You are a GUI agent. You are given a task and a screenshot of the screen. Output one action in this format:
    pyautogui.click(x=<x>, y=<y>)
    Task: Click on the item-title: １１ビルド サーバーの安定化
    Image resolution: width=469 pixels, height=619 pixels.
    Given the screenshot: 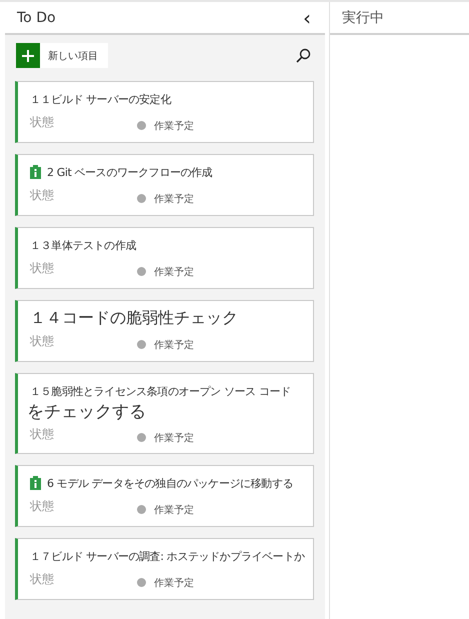 What is the action you would take?
    pyautogui.click(x=100, y=99)
    